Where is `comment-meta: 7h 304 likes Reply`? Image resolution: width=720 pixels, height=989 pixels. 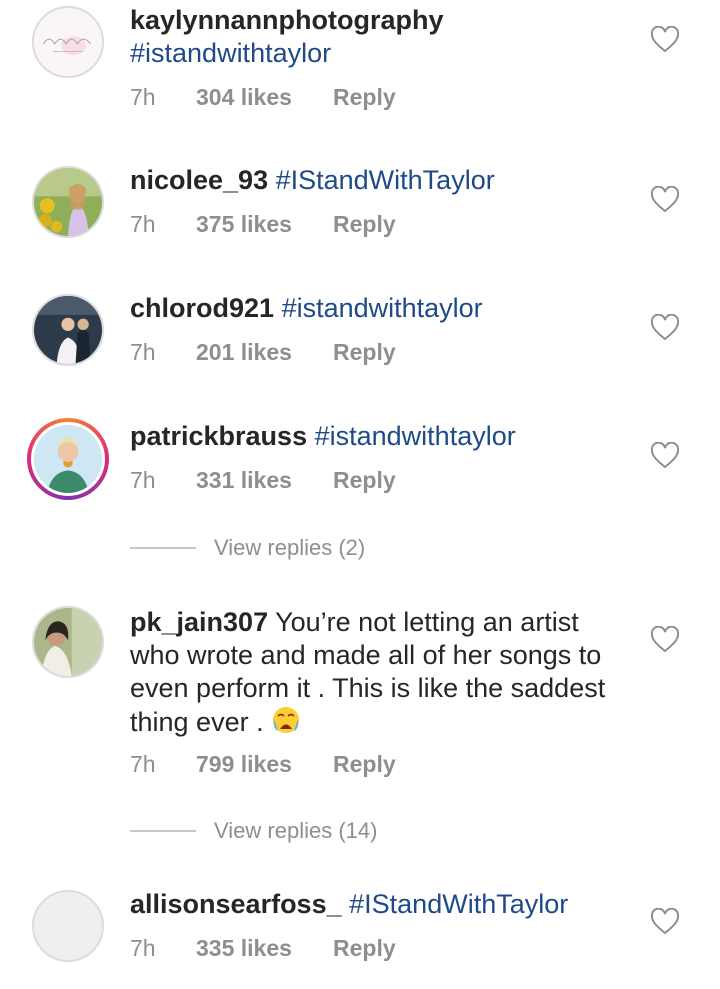 comment-meta: 7h 304 likes Reply is located at coordinates (263, 97).